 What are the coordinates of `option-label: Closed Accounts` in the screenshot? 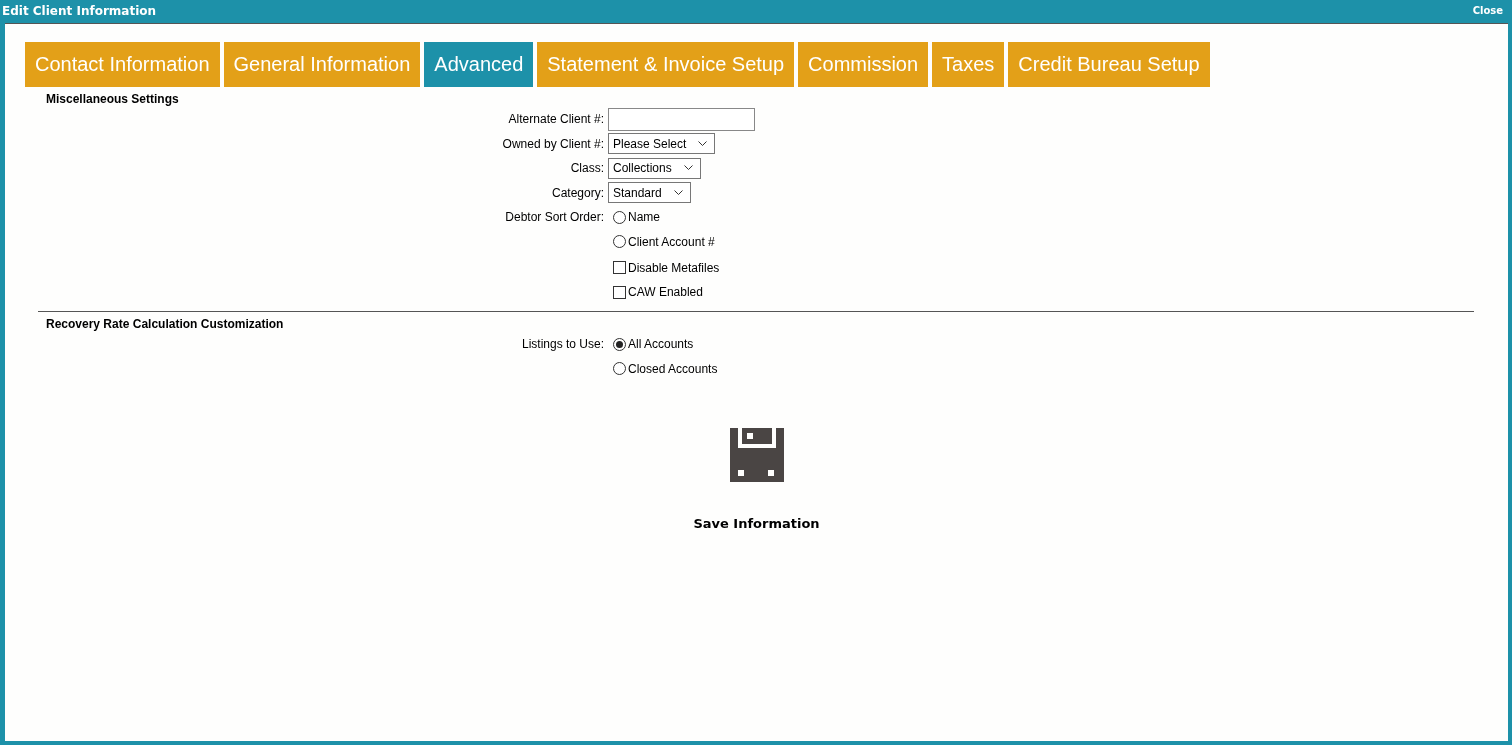 It's located at (673, 368).